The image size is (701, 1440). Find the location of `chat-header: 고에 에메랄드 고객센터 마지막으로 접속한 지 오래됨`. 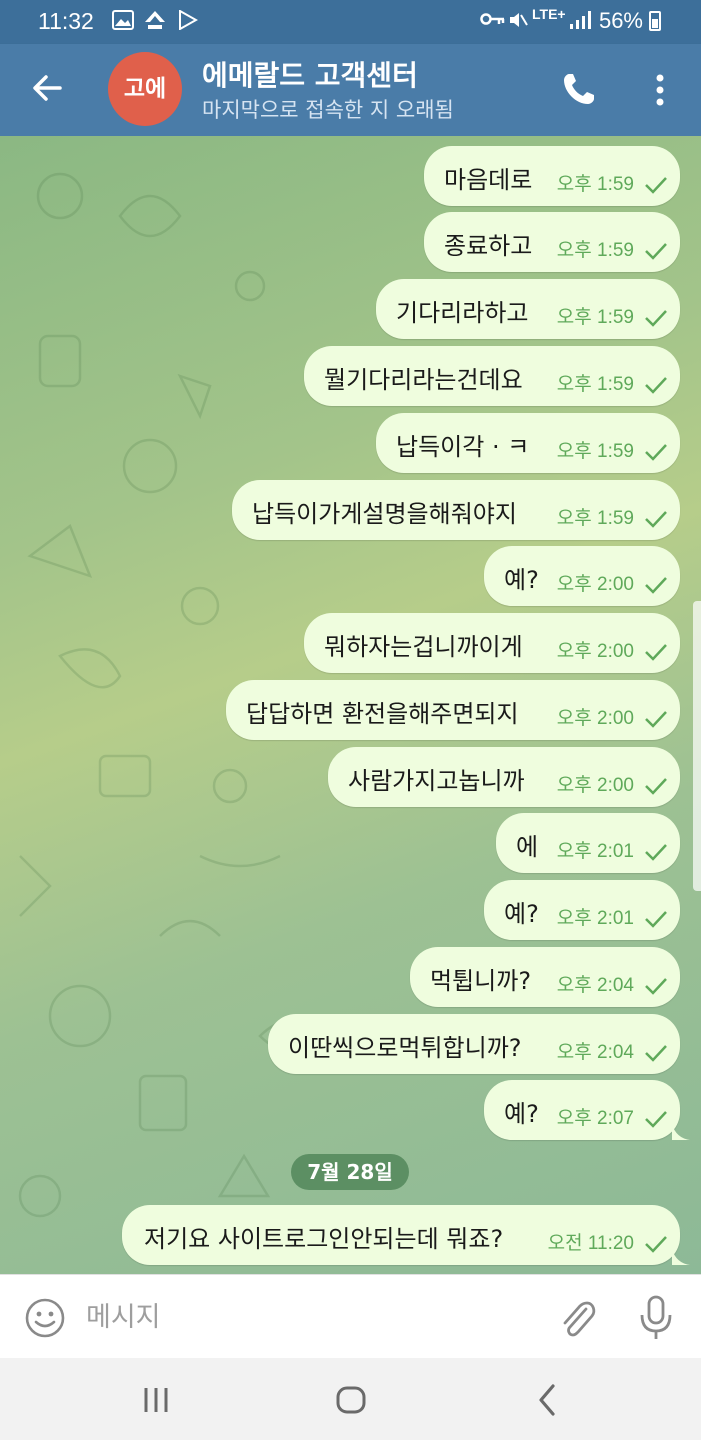

chat-header: 고에 에메랄드 고객센터 마지막으로 접속한 지 오래됨 is located at coordinates (350, 90).